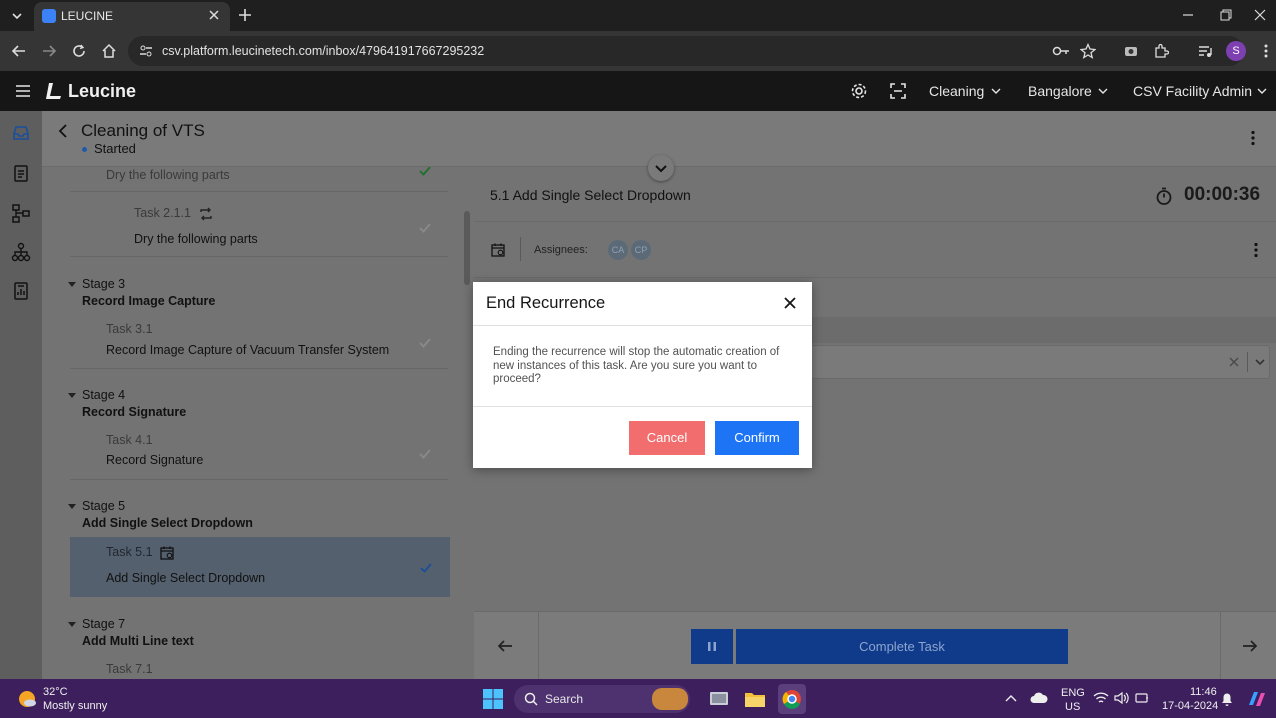 The height and width of the screenshot is (718, 1276). What do you see at coordinates (564, 699) in the screenshot?
I see `search-placeholder: Search` at bounding box center [564, 699].